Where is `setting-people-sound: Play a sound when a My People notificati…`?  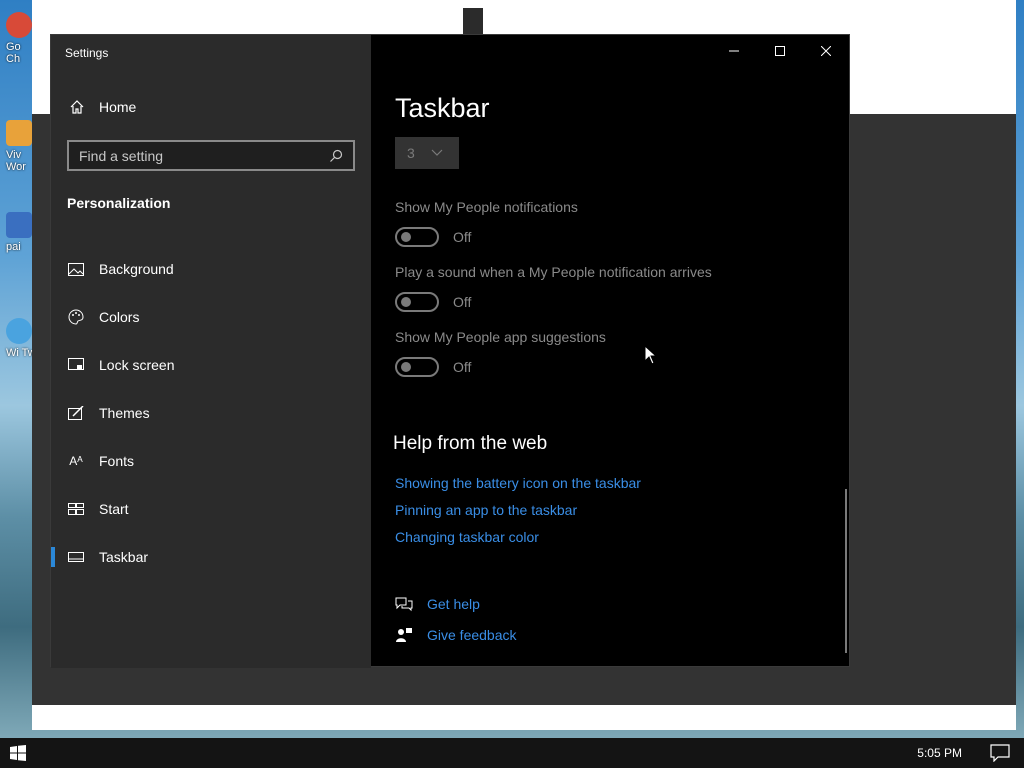
setting-people-sound: Play a sound when a My People notificati… is located at coordinates (553, 288).